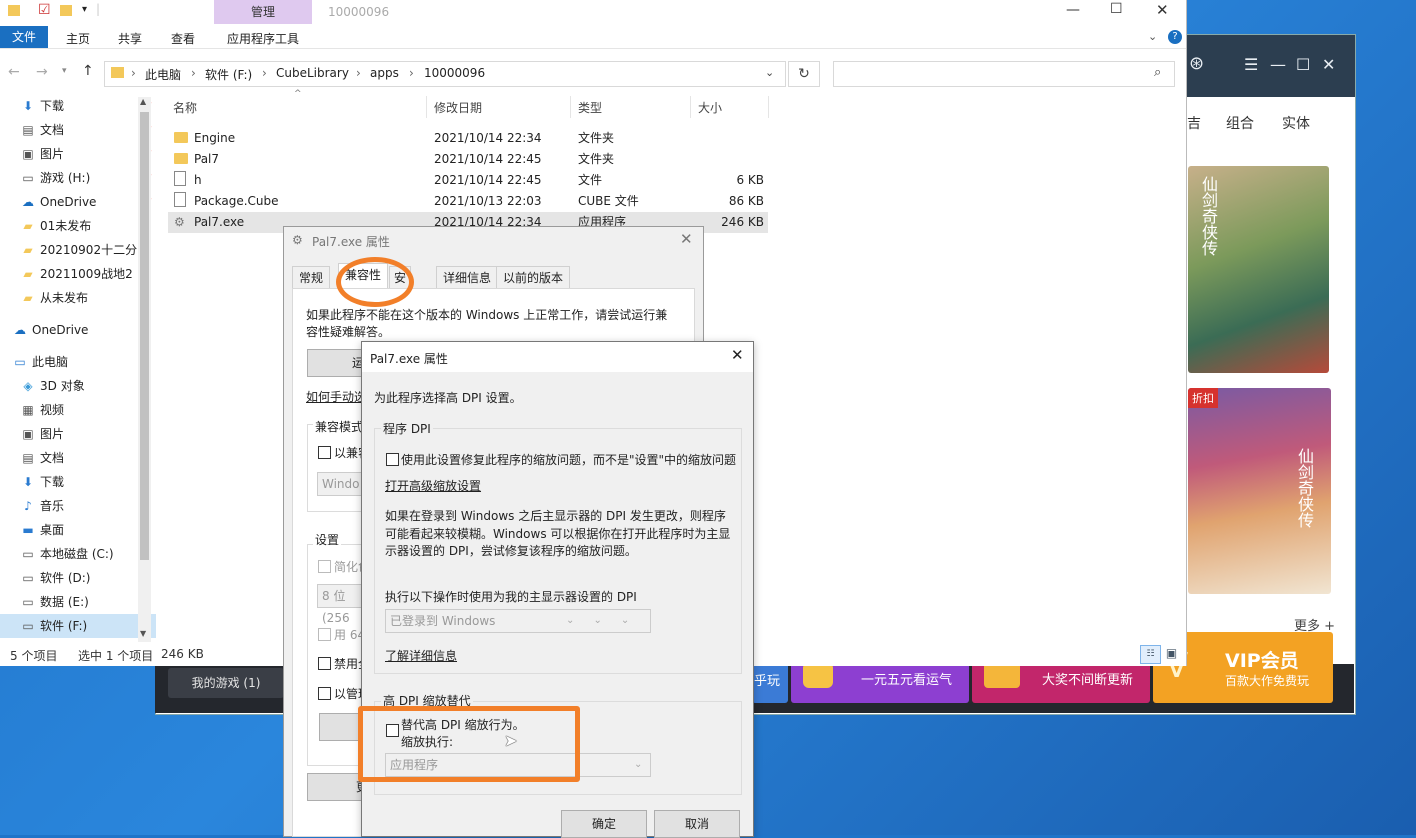  What do you see at coordinates (336, 396) in the screenshot?
I see `manual-compat-link: 如何手动选` at bounding box center [336, 396].